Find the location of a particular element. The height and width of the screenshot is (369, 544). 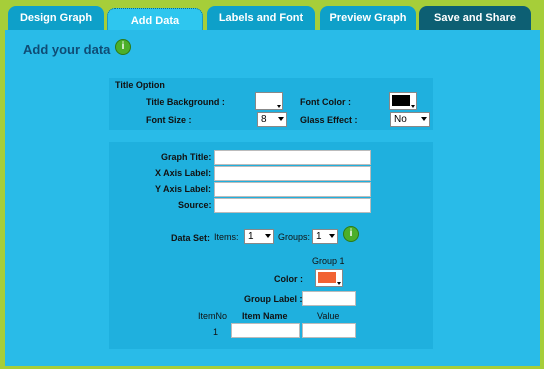

items-label: Items: is located at coordinates (226, 237).